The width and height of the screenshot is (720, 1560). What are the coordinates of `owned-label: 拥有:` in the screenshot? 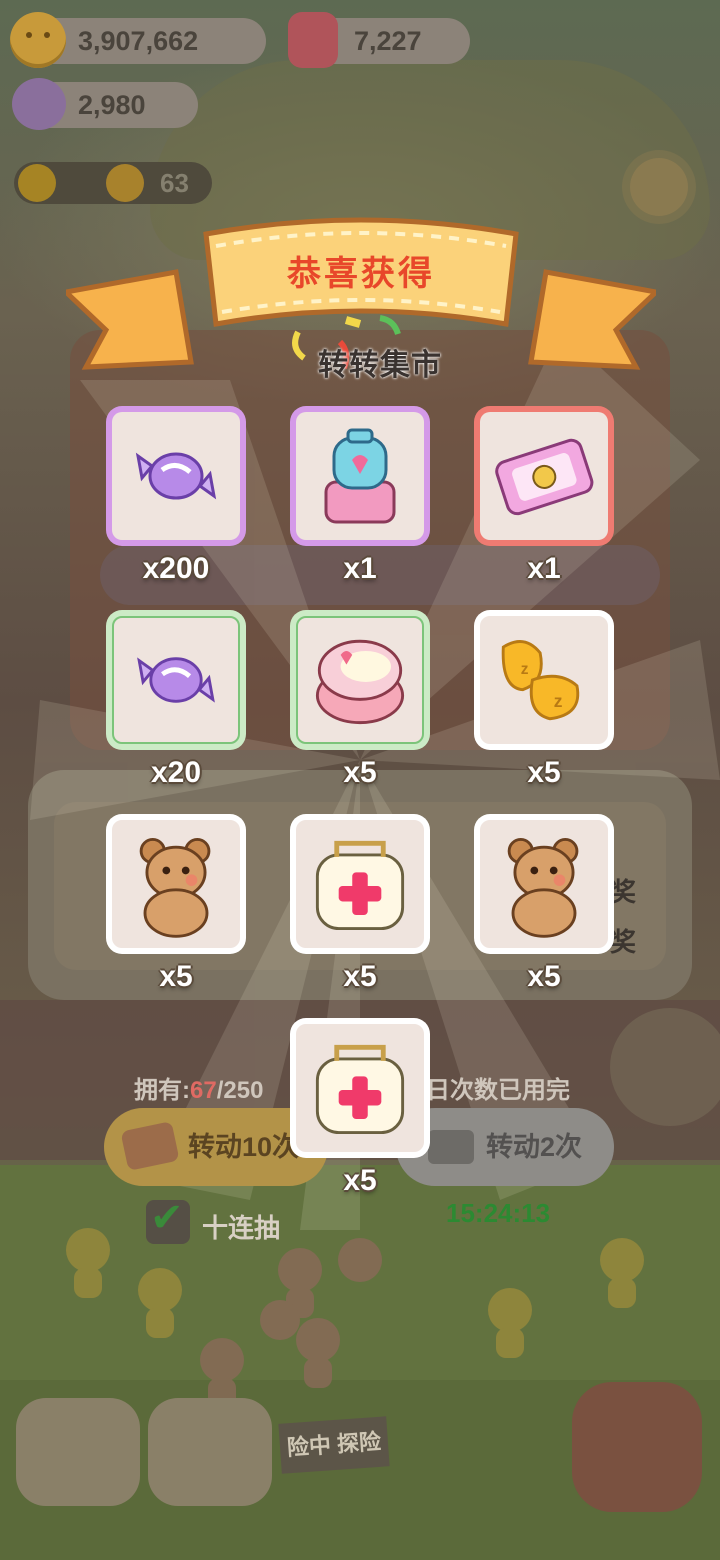 It's located at (162, 1090).